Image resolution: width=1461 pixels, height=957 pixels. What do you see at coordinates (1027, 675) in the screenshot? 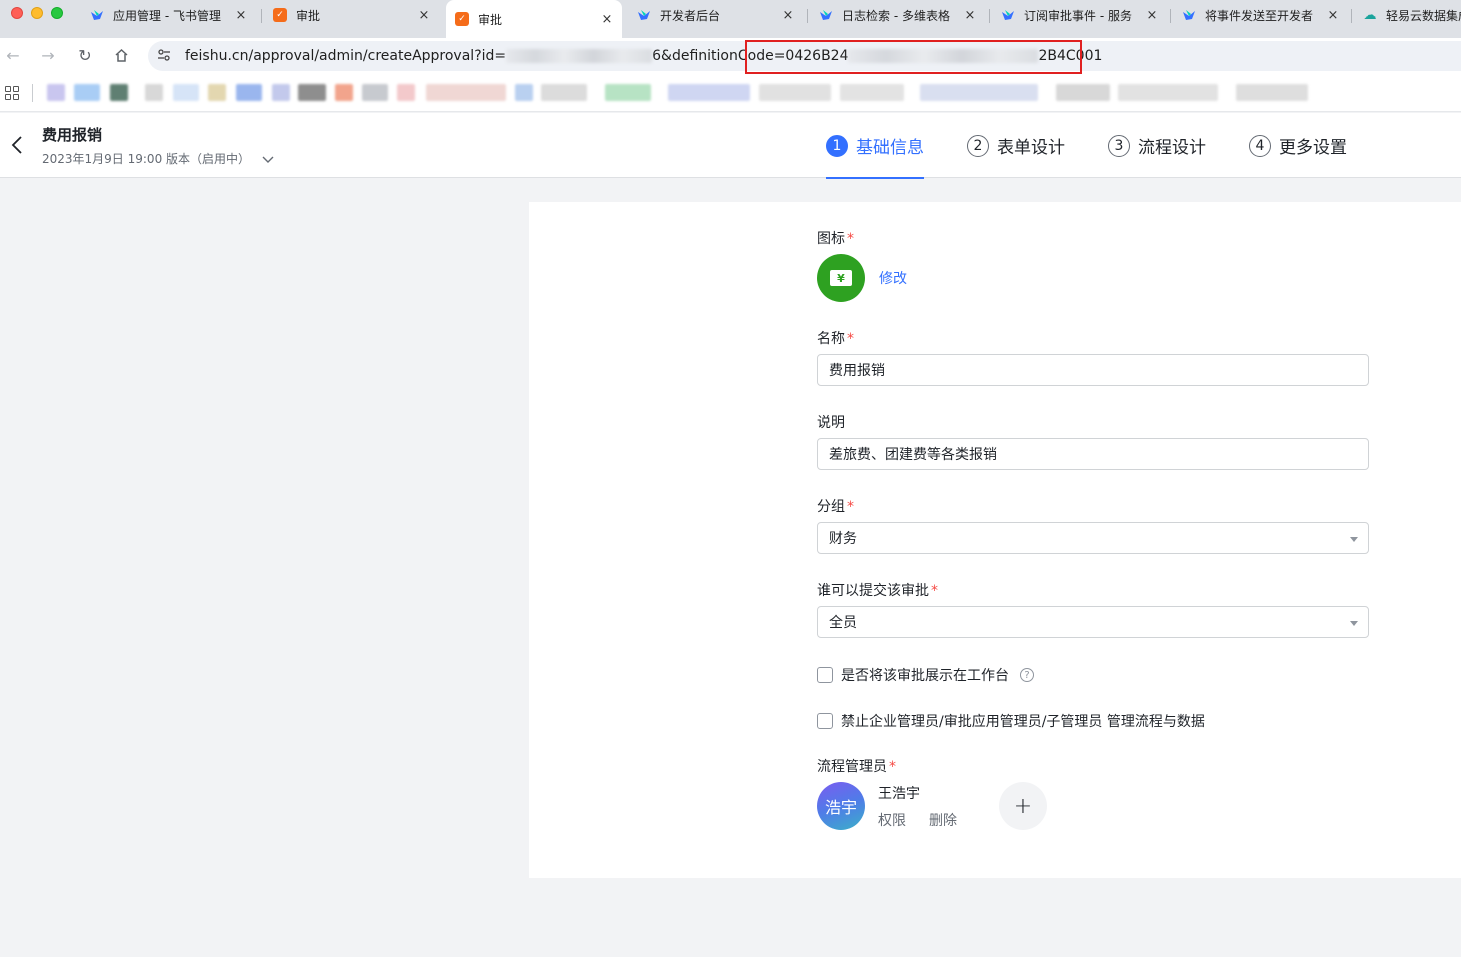
I see `help-icon: ?` at bounding box center [1027, 675].